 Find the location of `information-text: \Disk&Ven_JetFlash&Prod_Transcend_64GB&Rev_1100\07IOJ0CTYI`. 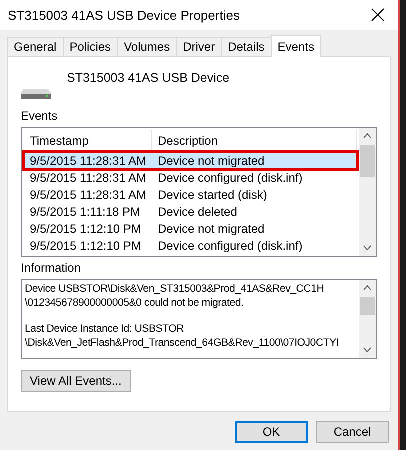

information-text: \Disk&Ven_JetFlash&Prod_Transcend_64GB&Rev_1100\07IOJ0CTYI is located at coordinates (182, 343).